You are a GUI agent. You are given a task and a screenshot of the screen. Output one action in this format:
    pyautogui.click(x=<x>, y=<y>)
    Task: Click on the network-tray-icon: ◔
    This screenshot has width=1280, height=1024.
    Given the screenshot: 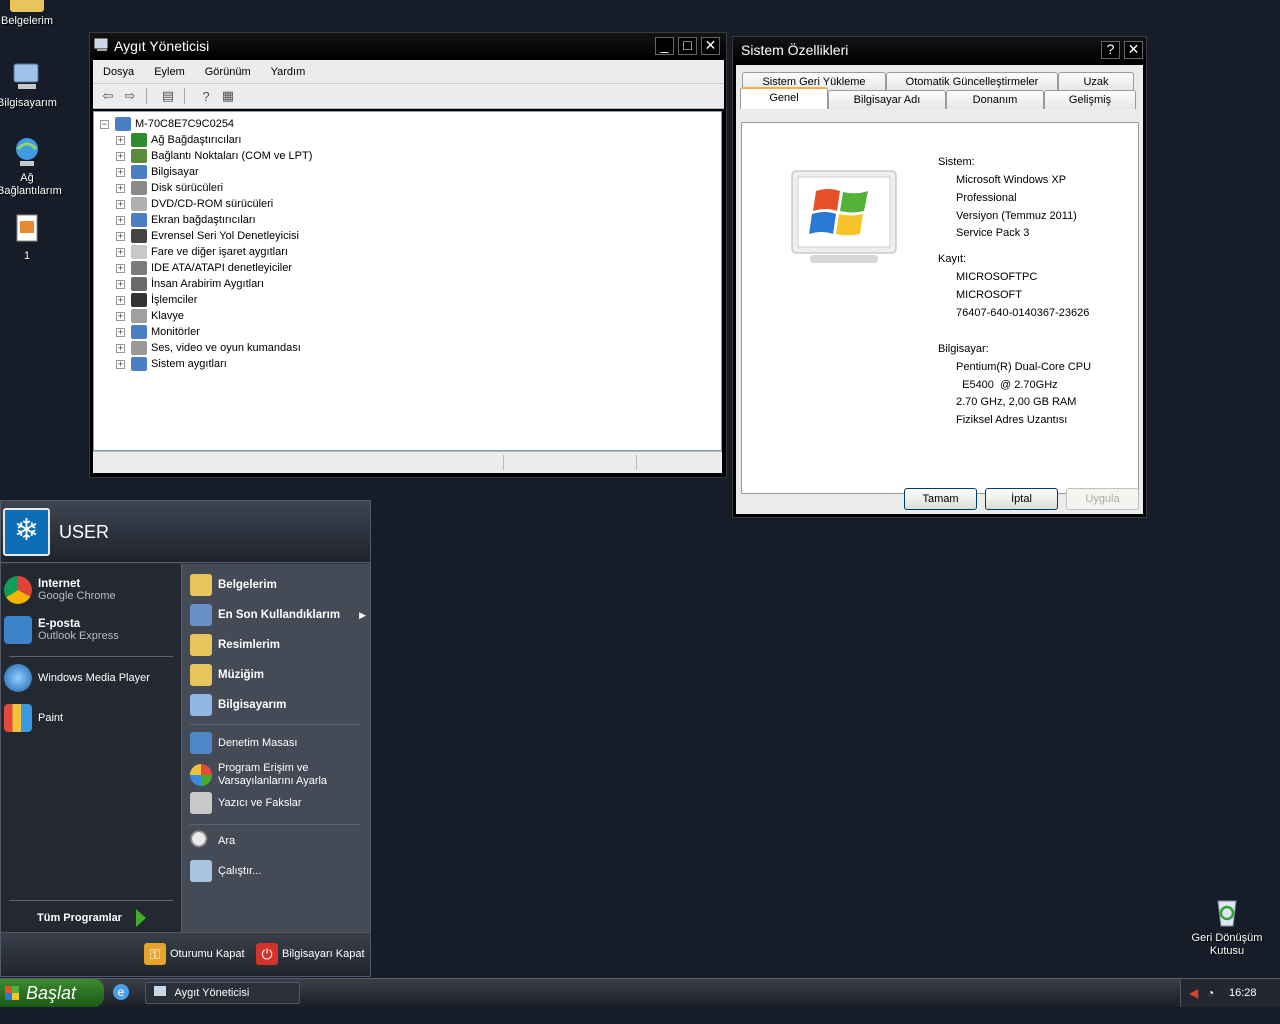 What is the action you would take?
    pyautogui.click(x=1210, y=993)
    